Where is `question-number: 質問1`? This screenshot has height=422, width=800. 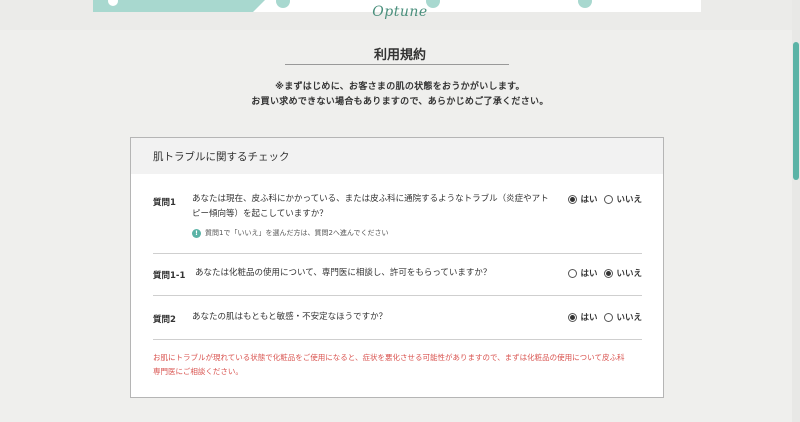 question-number: 質問1 is located at coordinates (164, 203).